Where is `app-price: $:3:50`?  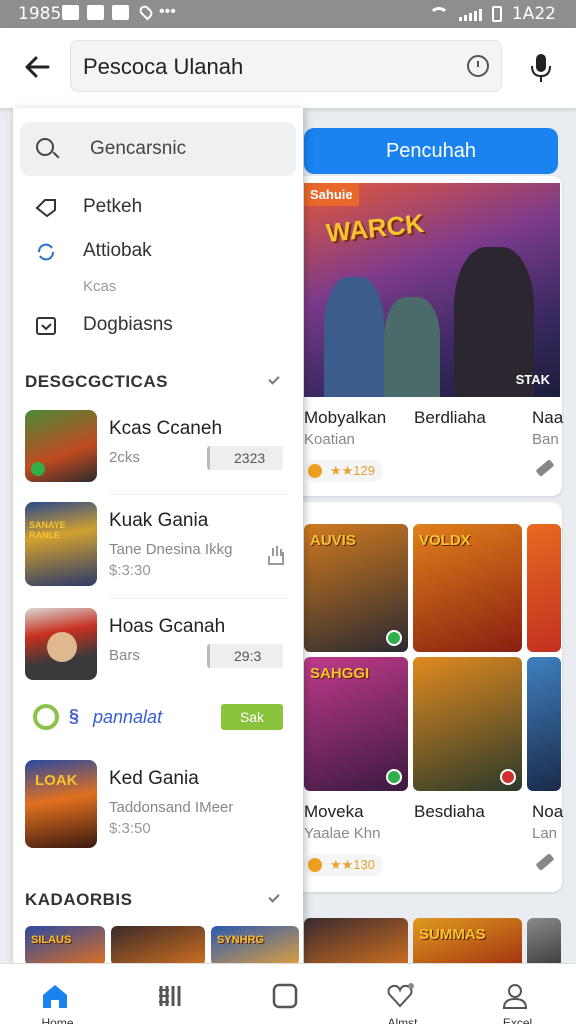 app-price: $:3:50 is located at coordinates (130, 828).